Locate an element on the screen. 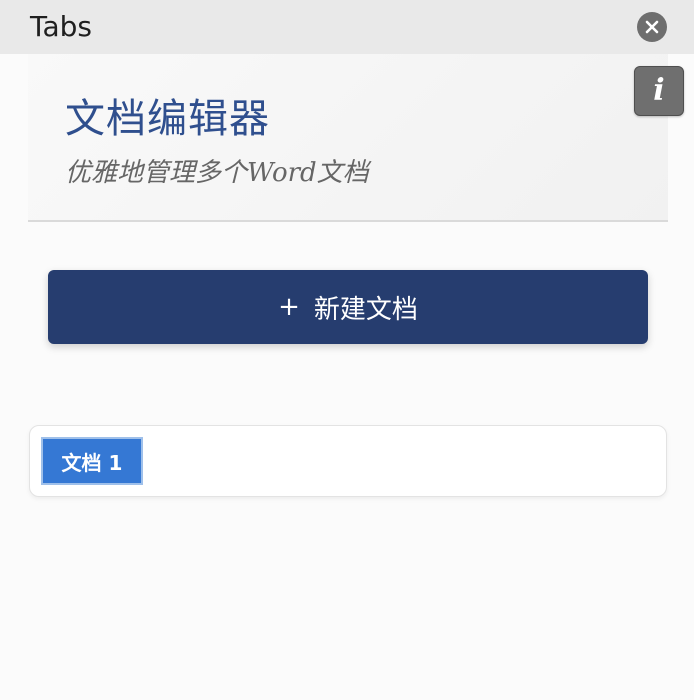 The height and width of the screenshot is (700, 694). close-icon is located at coordinates (652, 27).